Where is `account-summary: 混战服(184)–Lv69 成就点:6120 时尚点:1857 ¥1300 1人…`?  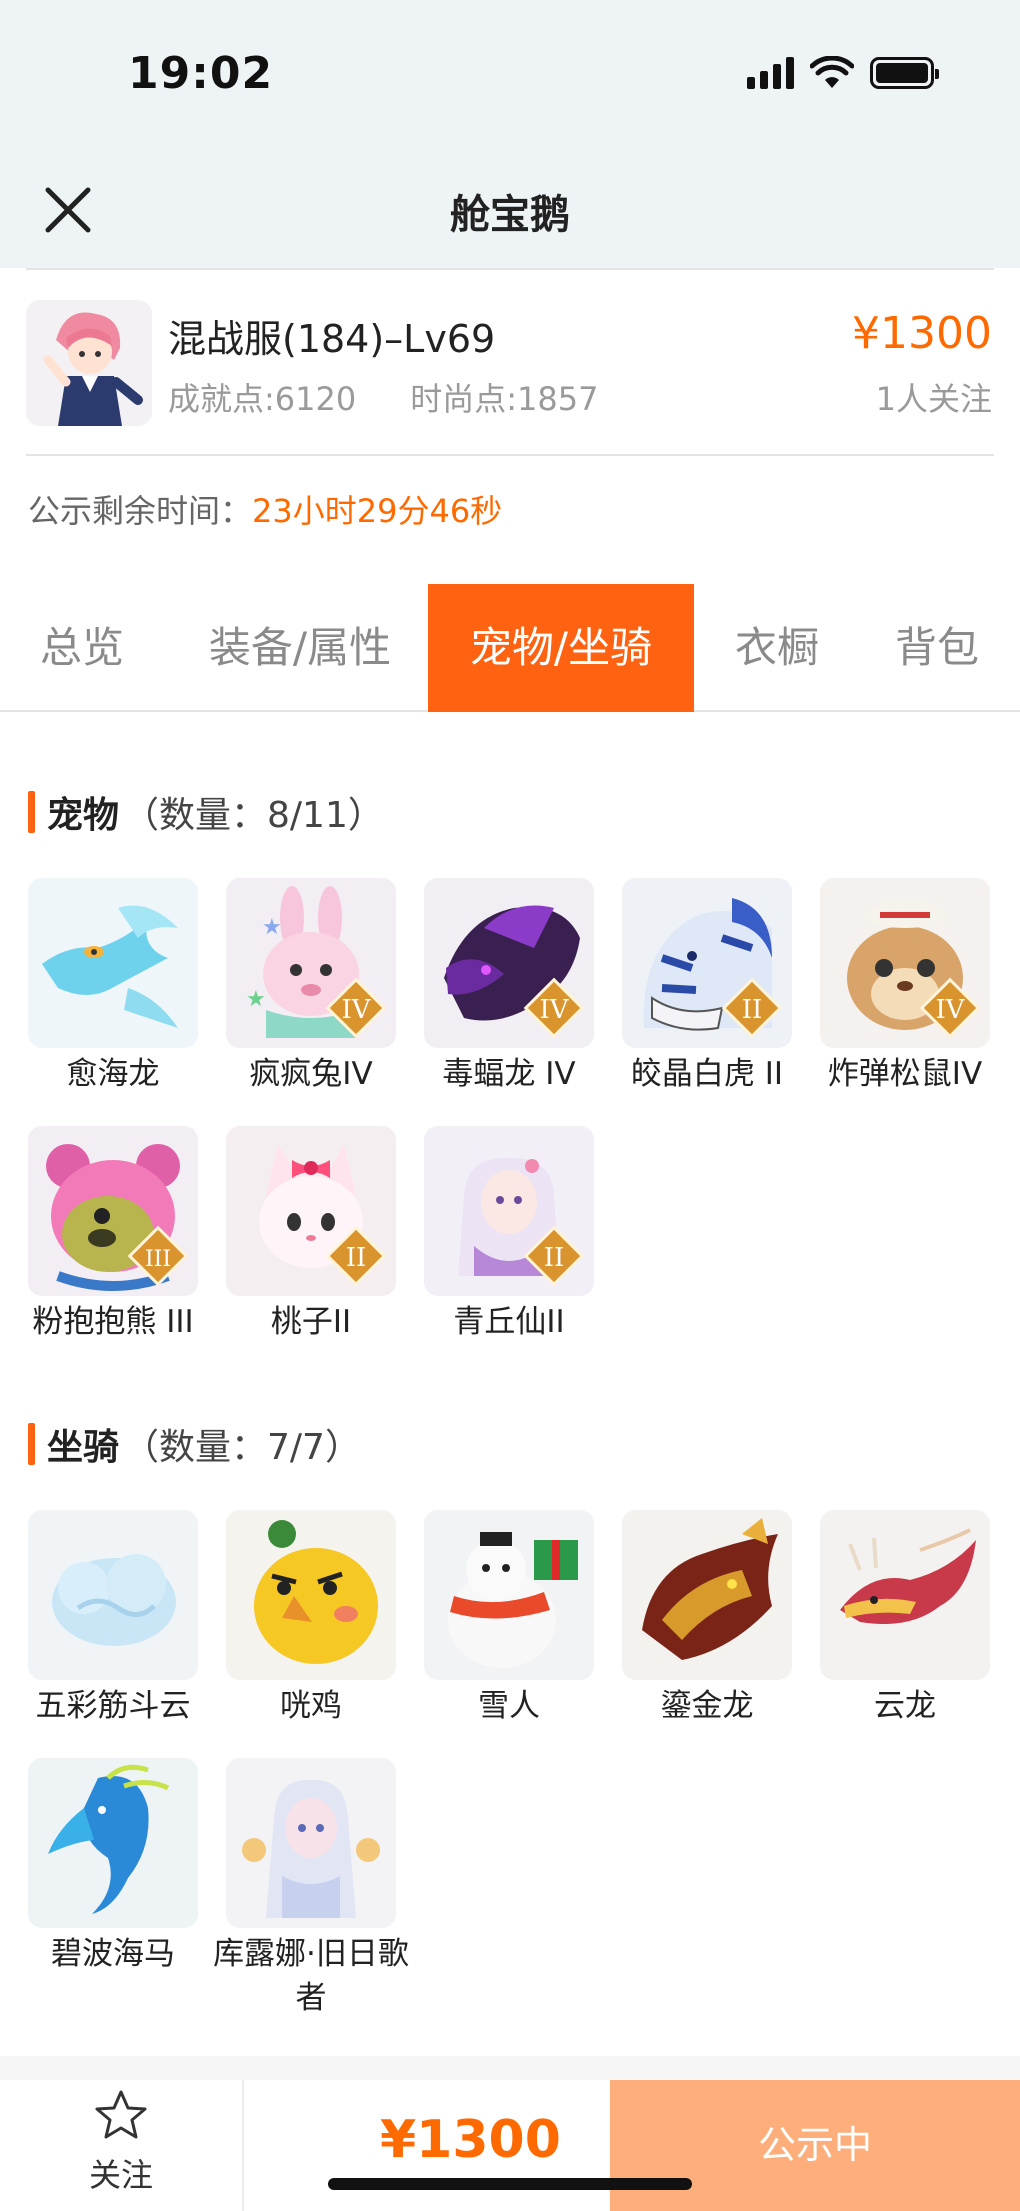 account-summary: 混战服(184)–Lv69 成就点:6120 时尚点:1857 ¥1300 1人… is located at coordinates (510, 363).